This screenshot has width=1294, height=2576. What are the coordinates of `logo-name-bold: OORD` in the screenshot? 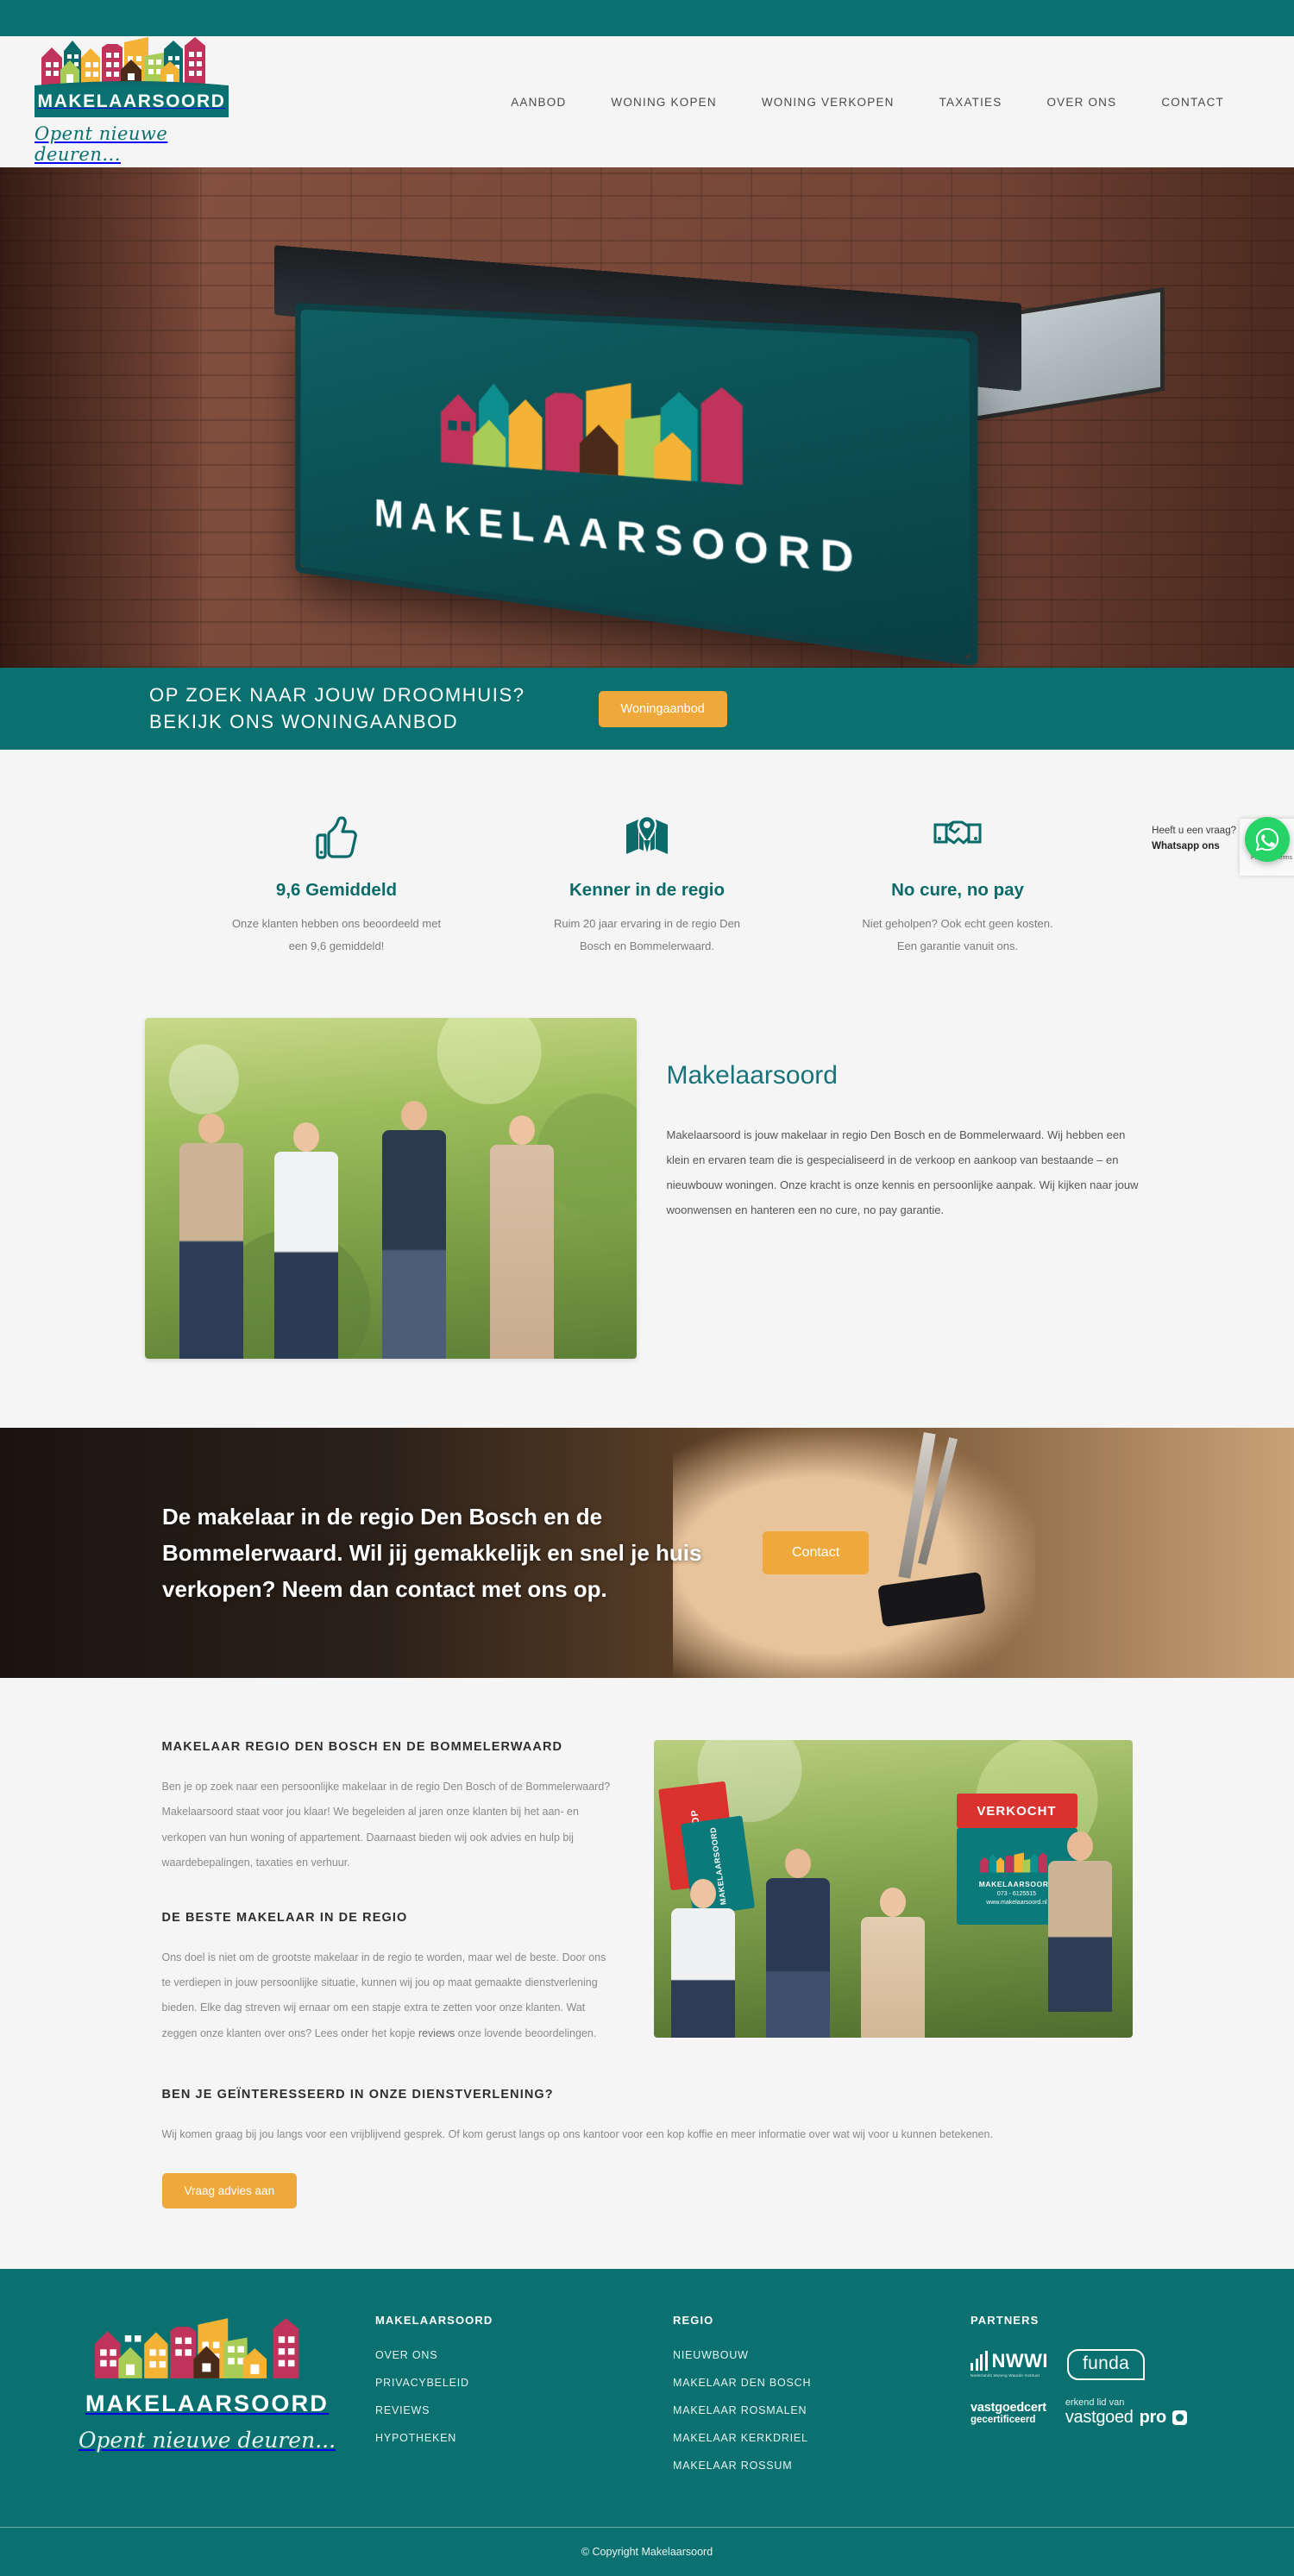 It's located at (196, 101).